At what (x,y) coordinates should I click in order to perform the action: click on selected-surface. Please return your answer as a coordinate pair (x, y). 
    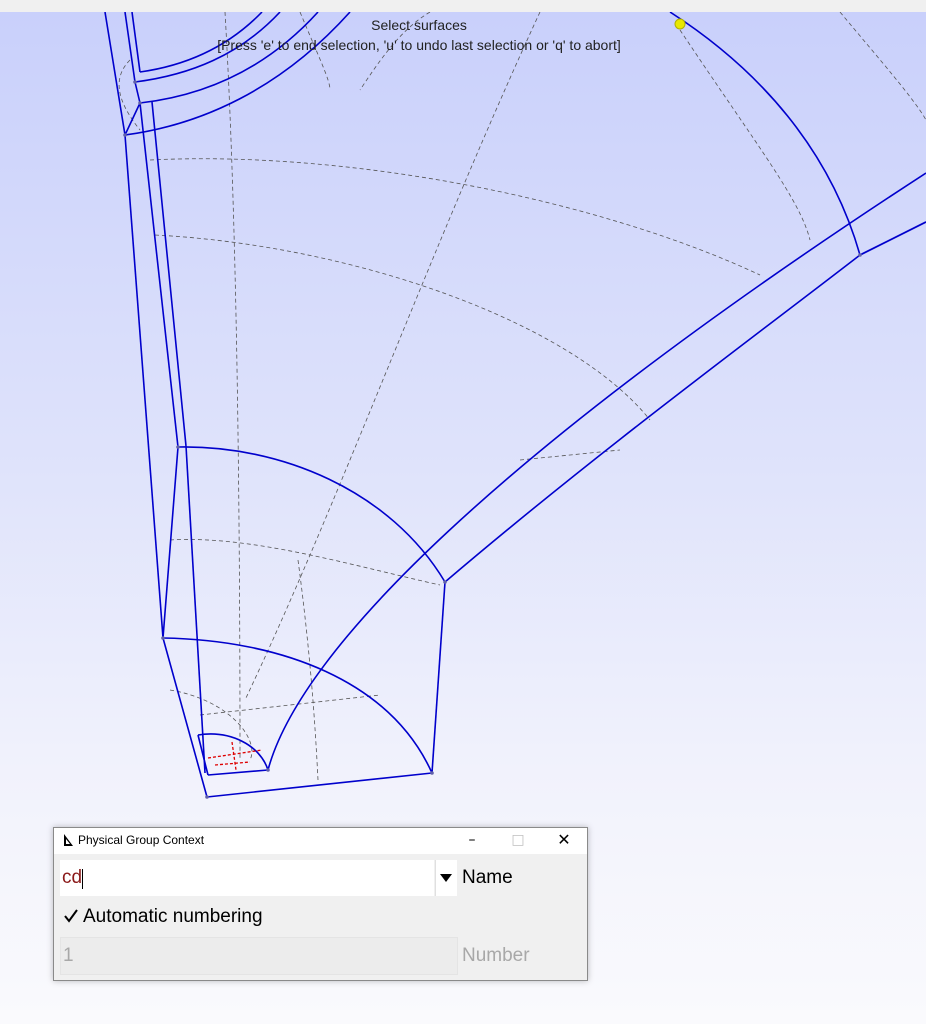
    Looking at the image, I should click on (235, 756).